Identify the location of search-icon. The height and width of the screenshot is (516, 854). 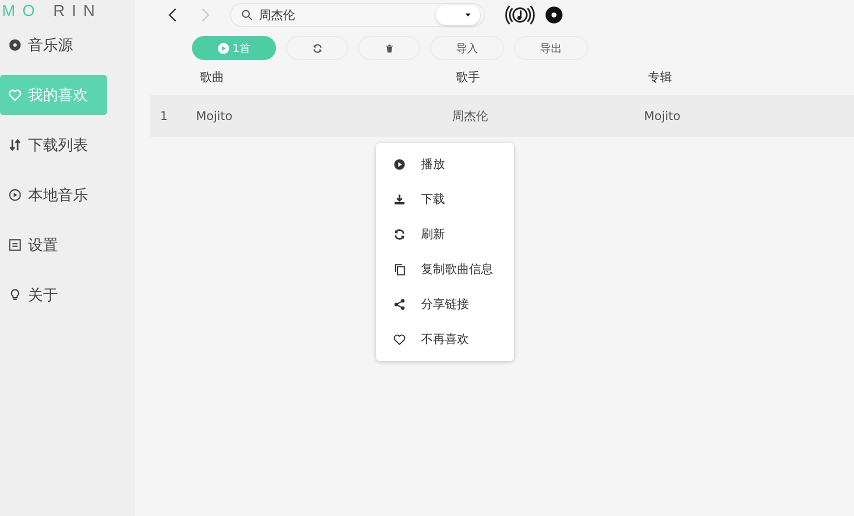
(247, 15).